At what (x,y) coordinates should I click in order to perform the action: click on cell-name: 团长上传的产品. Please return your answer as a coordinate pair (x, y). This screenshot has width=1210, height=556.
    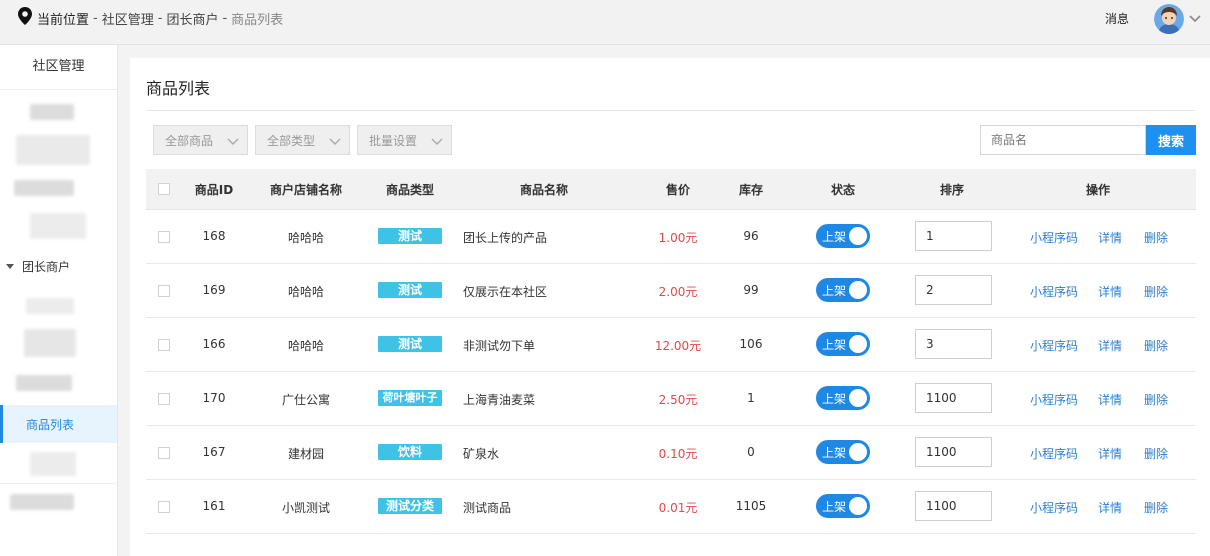
    Looking at the image, I should click on (505, 238).